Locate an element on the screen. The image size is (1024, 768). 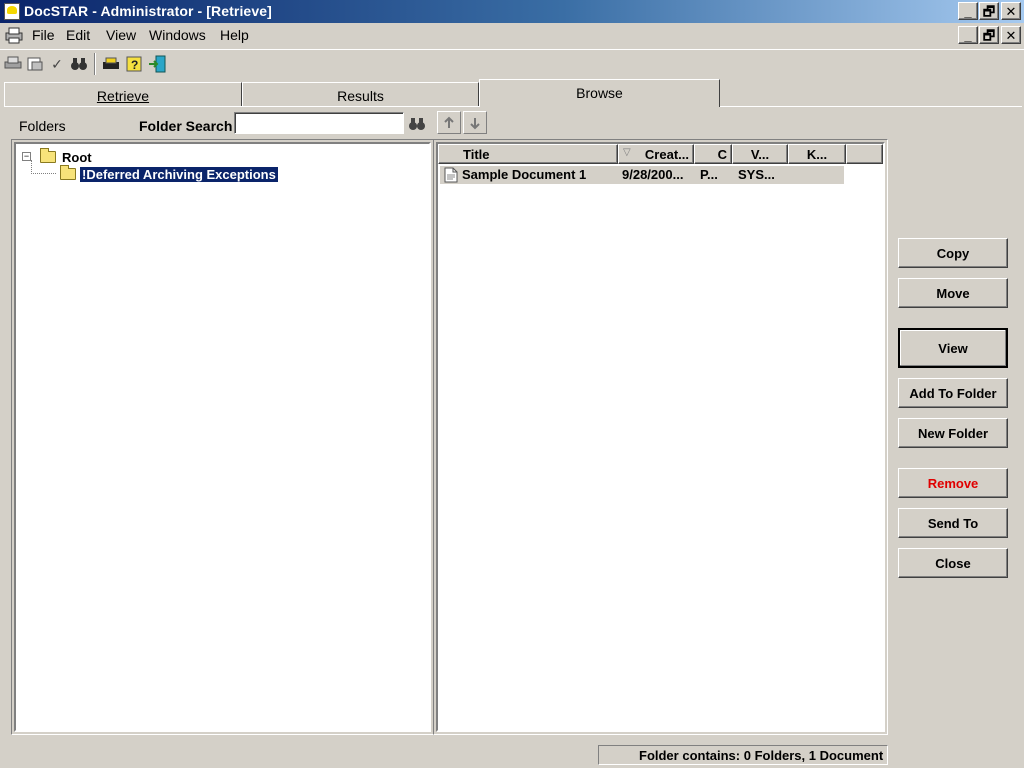
folder-search-binoculars-icon is located at coordinates (417, 123).